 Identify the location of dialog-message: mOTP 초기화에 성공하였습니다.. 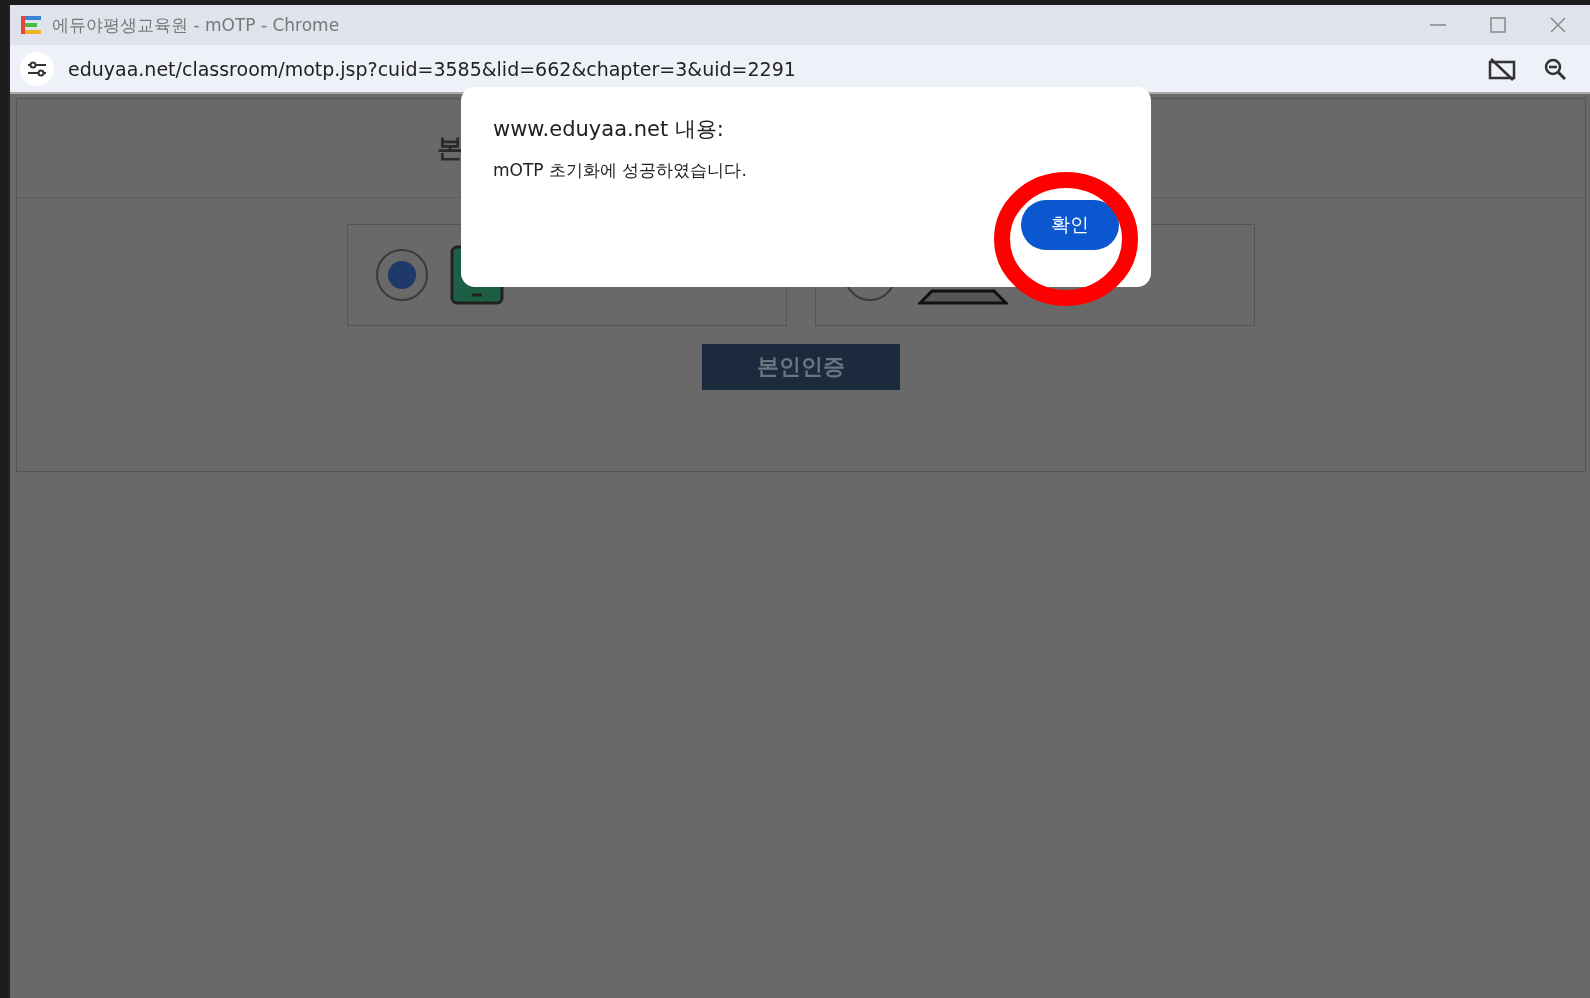
(620, 170).